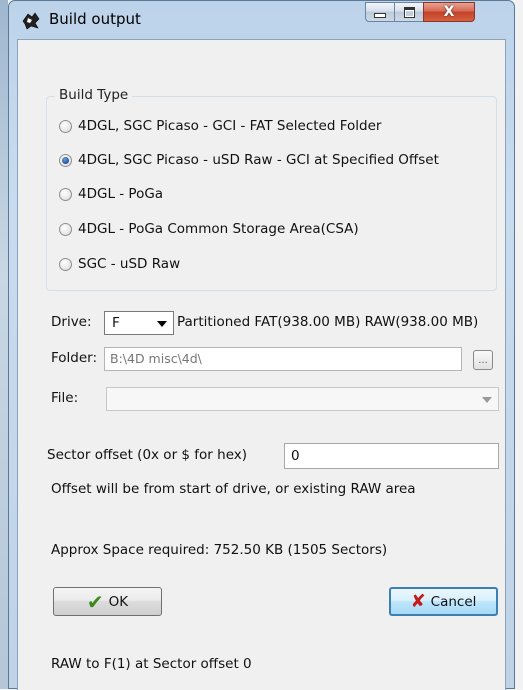  I want to click on checkmark-icon: ✔, so click(95, 601).